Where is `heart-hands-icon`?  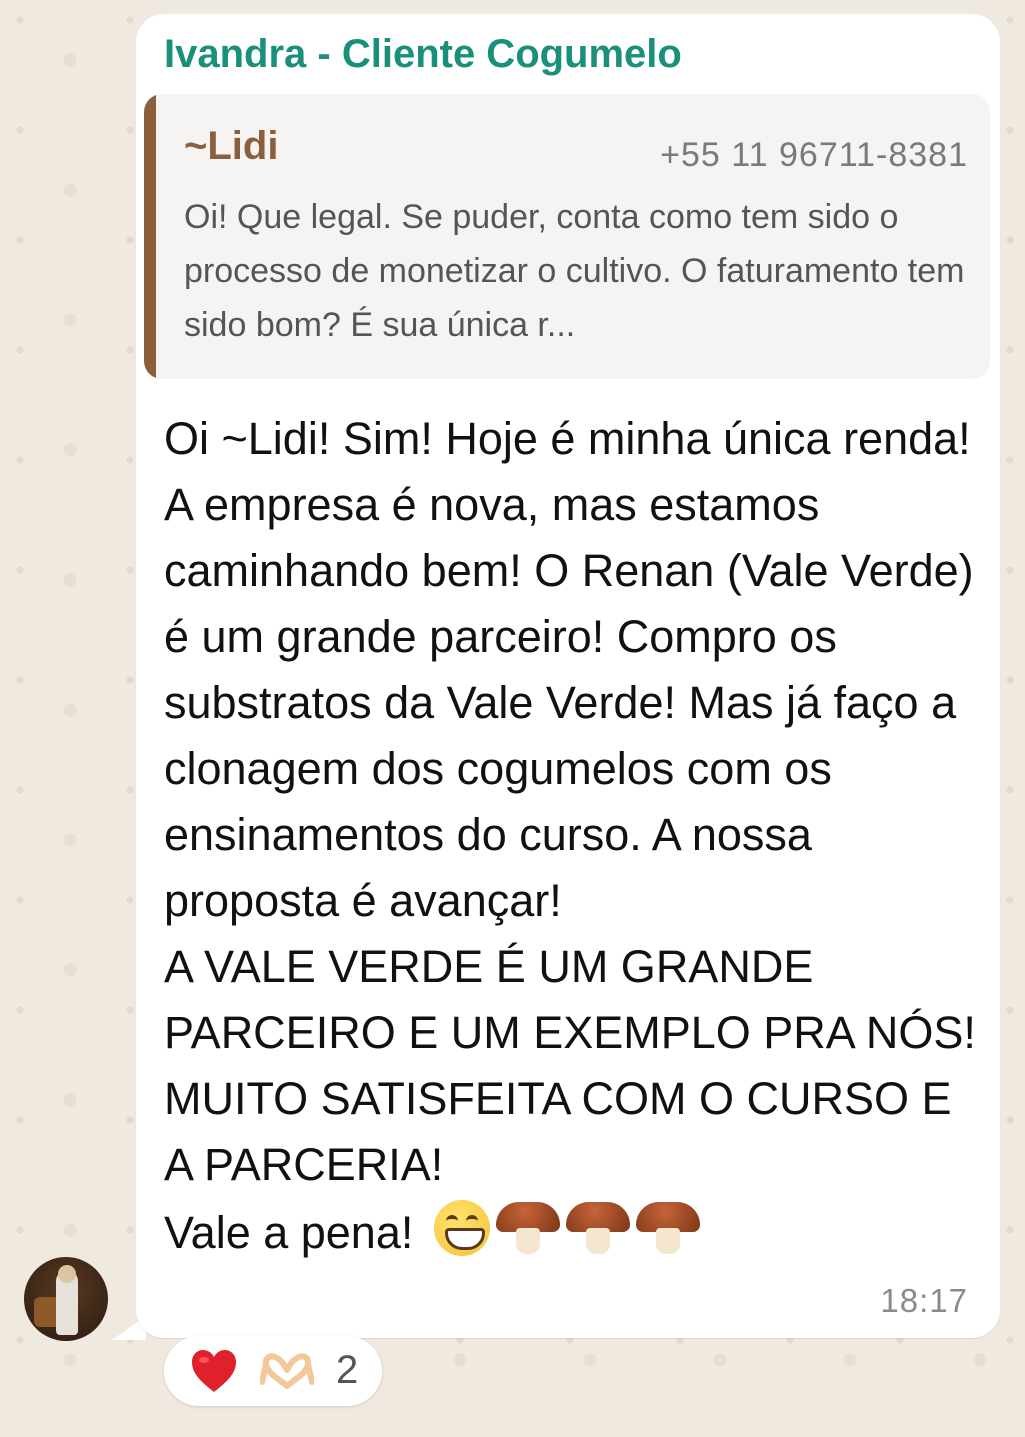 heart-hands-icon is located at coordinates (287, 1371).